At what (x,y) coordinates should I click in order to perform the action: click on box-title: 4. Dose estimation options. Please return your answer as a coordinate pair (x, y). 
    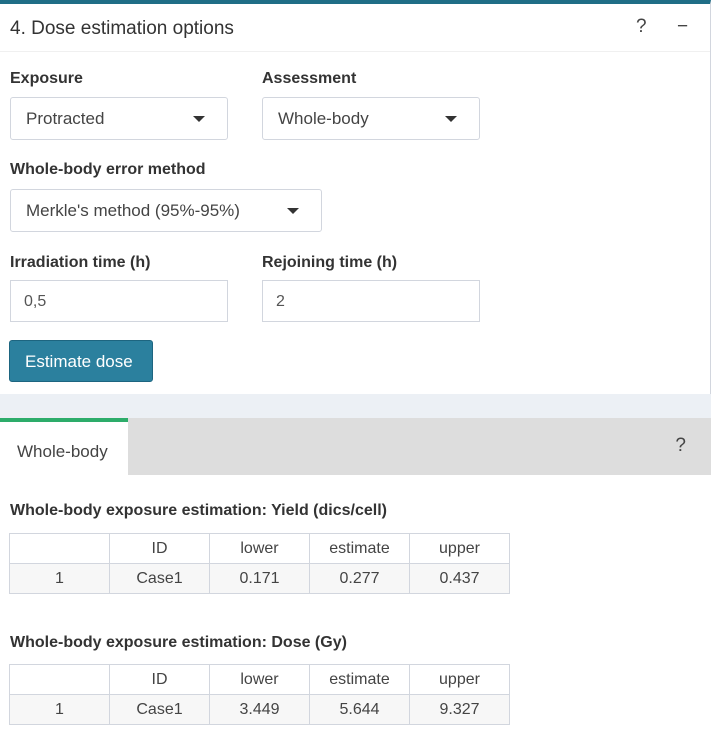
    Looking at the image, I should click on (122, 28).